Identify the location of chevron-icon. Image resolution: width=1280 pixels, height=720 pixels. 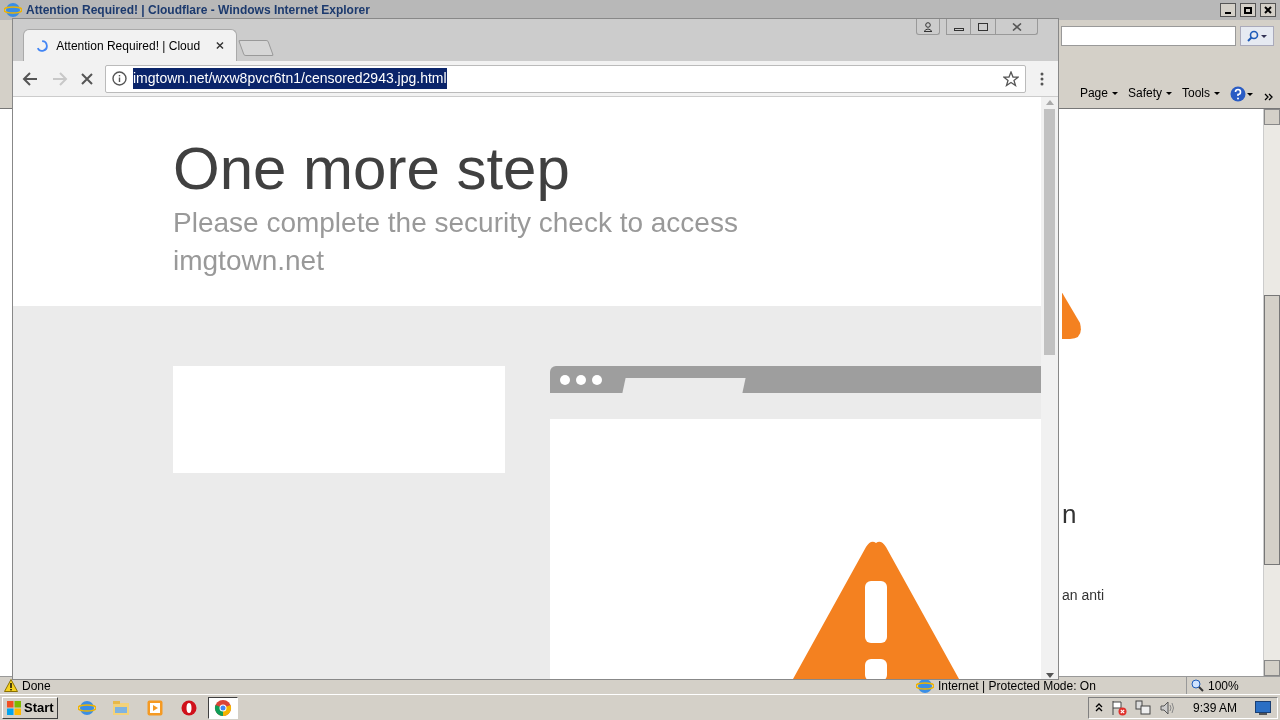
(1269, 97).